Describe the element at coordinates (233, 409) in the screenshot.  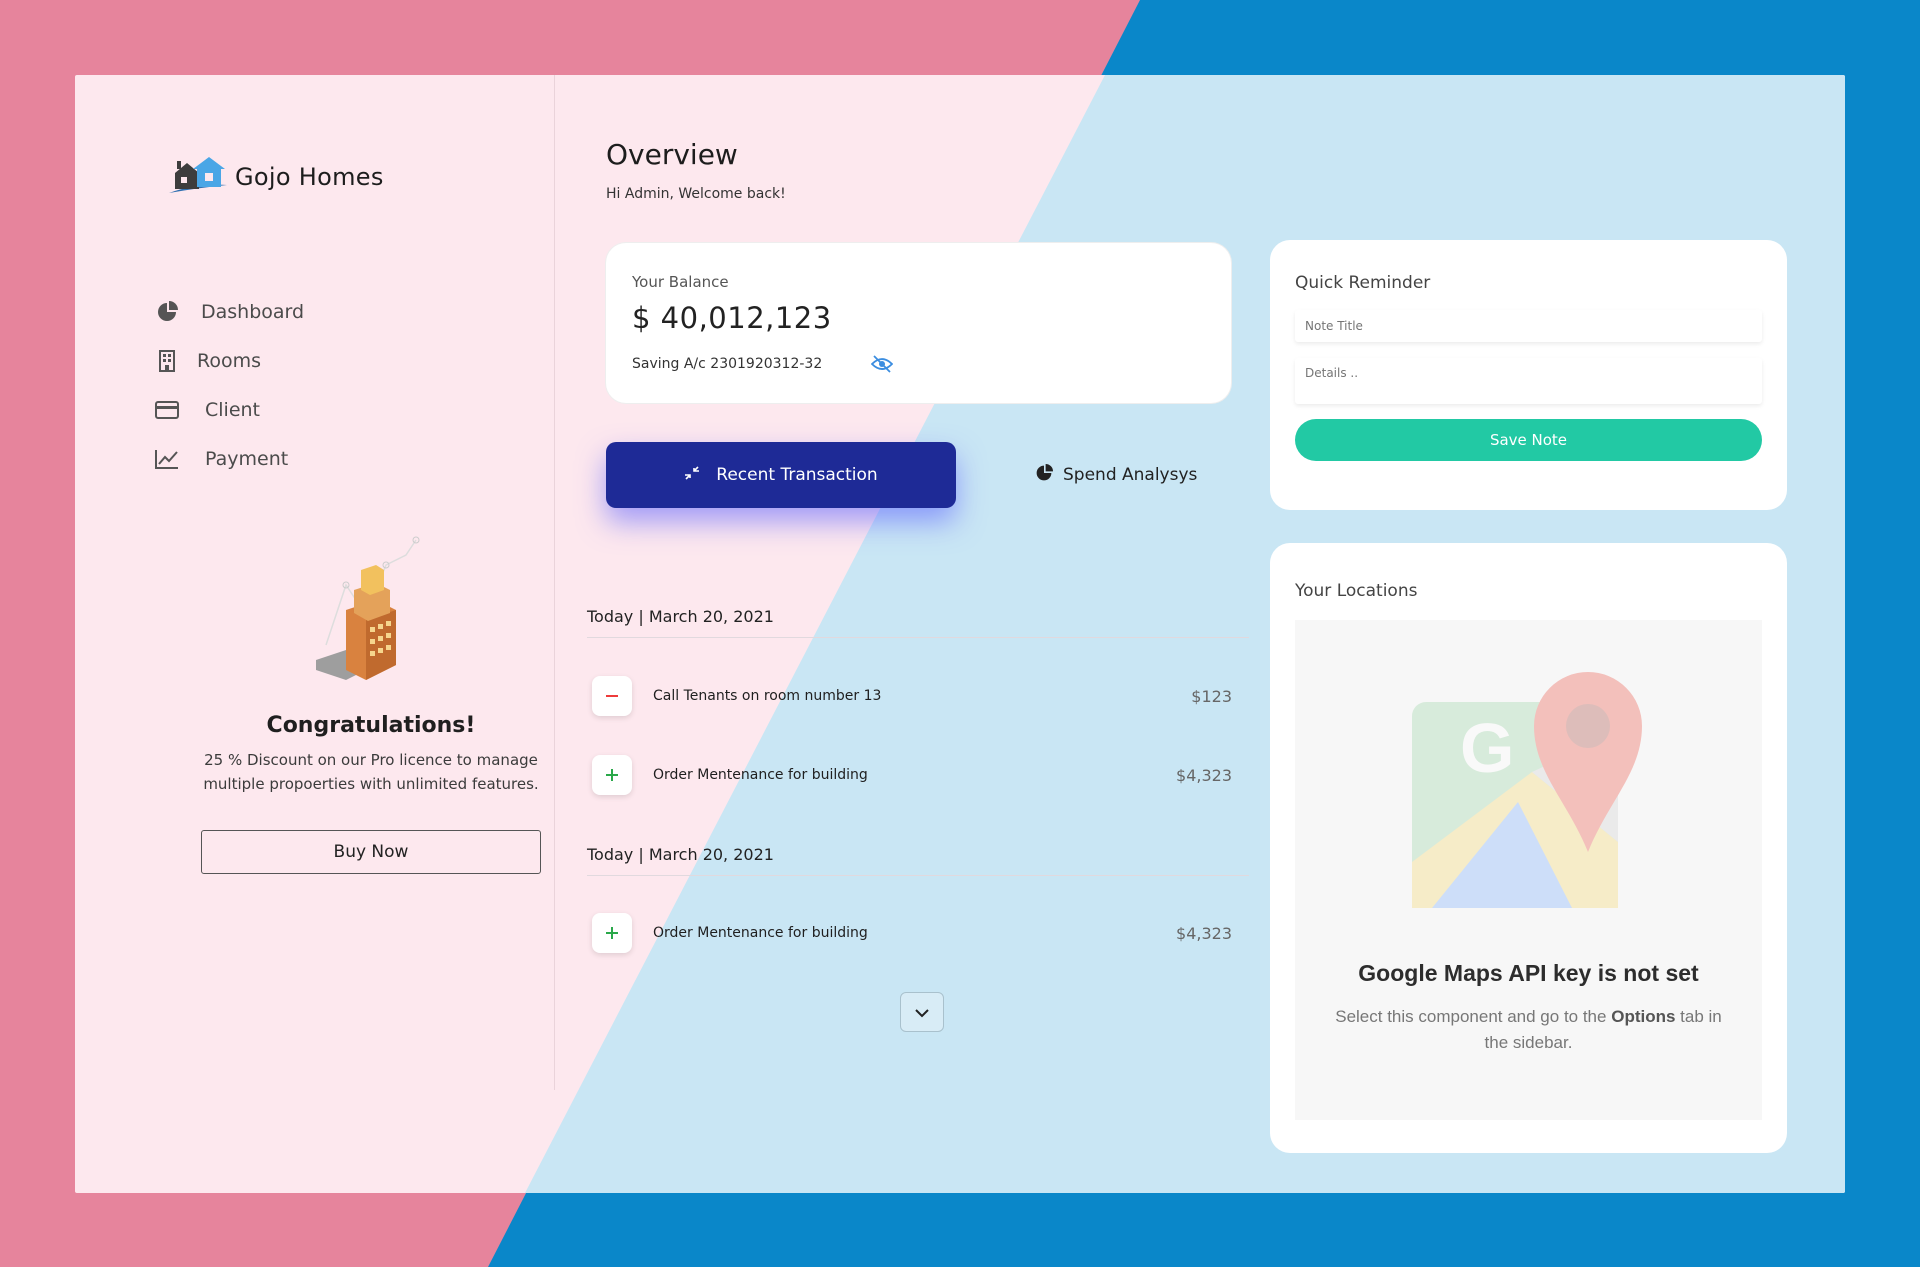
I see `sidebar-item-label: Client` at that location.